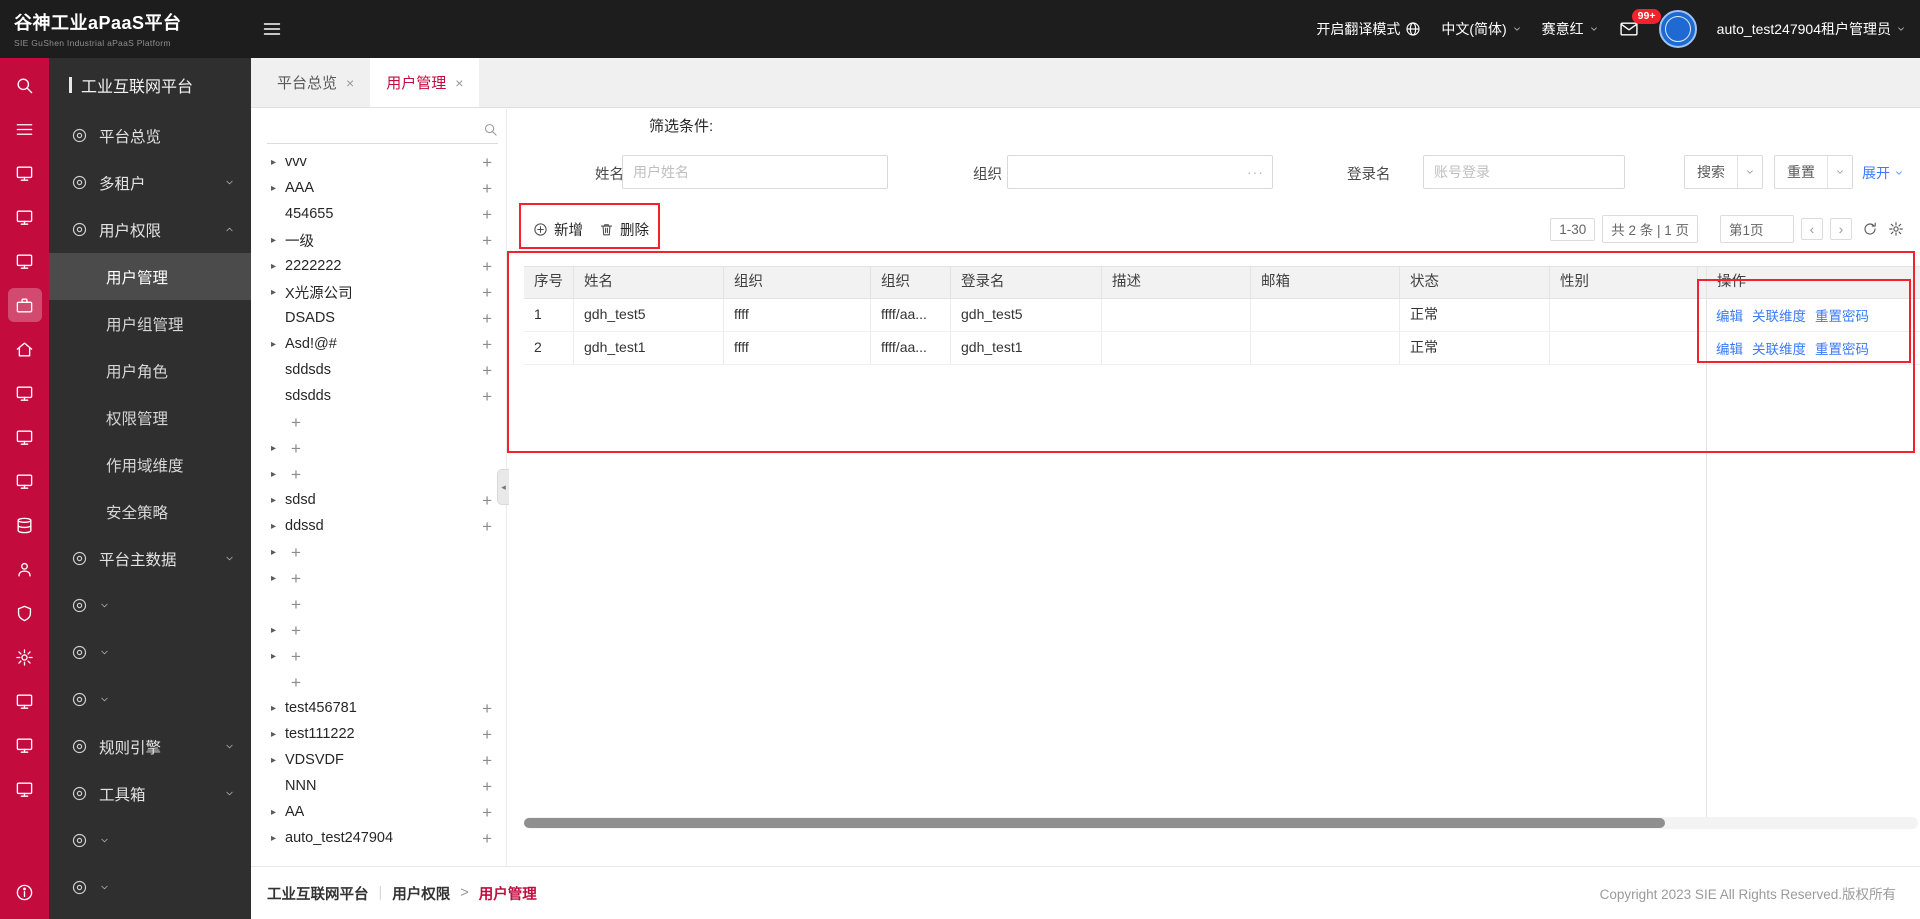 The width and height of the screenshot is (1920, 919). What do you see at coordinates (150, 276) in the screenshot?
I see `sidebar-item: 用户管理` at bounding box center [150, 276].